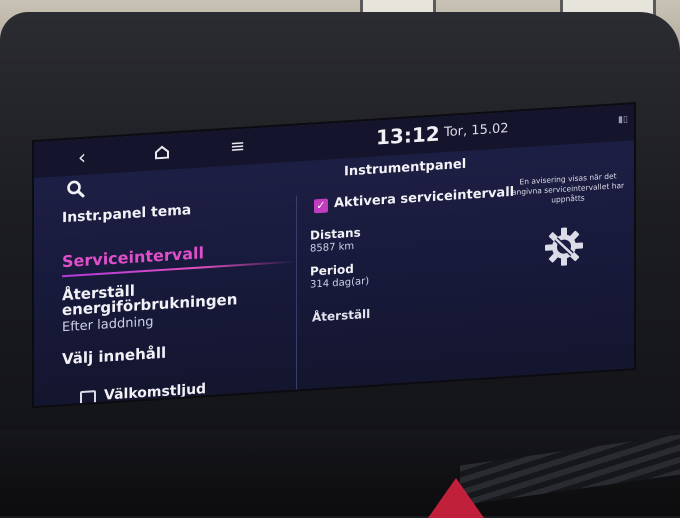 The image size is (680, 518). Describe the element at coordinates (408, 135) in the screenshot. I see `clock: 13:12` at that location.